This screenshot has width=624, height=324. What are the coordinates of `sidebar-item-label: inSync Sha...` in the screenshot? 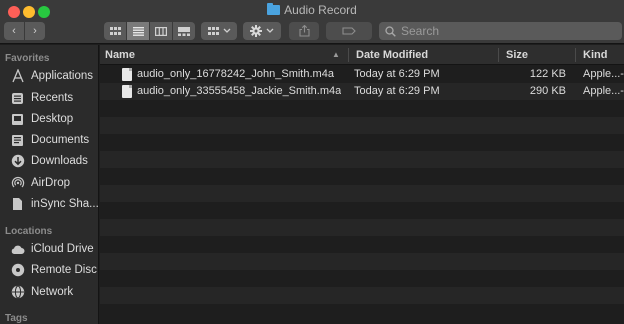 It's located at (65, 204).